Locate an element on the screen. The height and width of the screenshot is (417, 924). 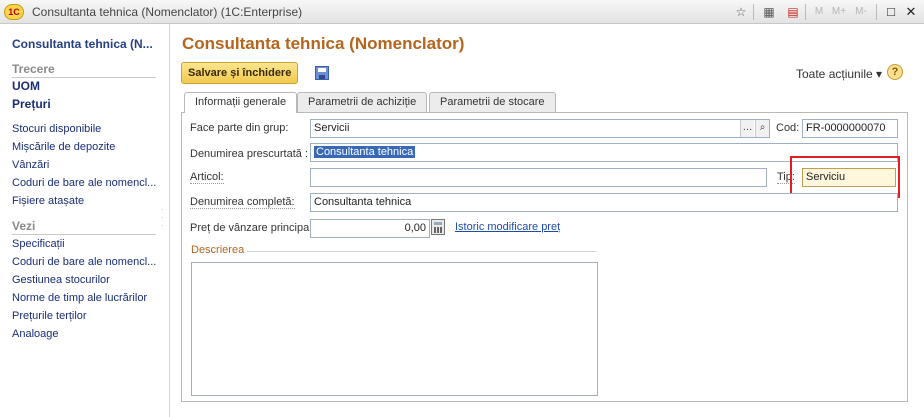
code-label: Cod: is located at coordinates (788, 128).